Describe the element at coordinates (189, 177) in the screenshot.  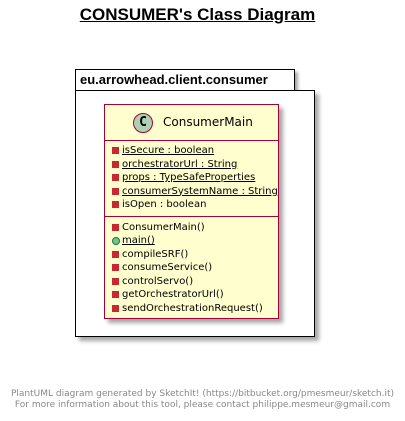
I see `field-text: props : TypeSafeProperties` at that location.